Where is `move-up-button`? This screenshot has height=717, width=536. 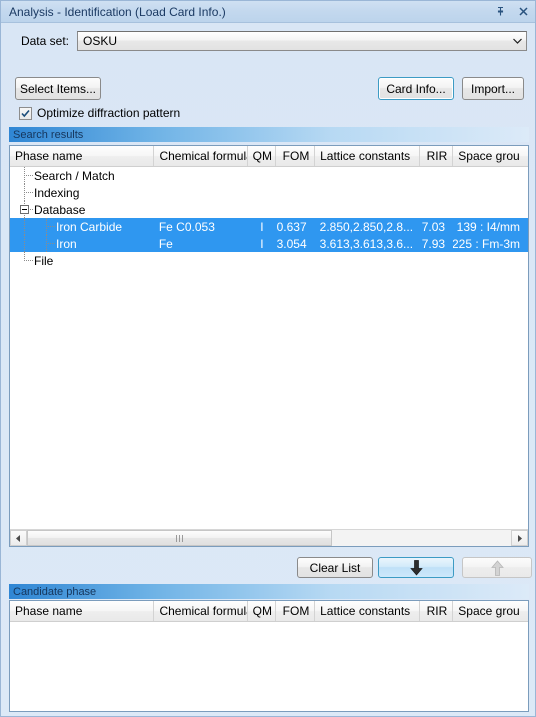 move-up-button is located at coordinates (497, 567).